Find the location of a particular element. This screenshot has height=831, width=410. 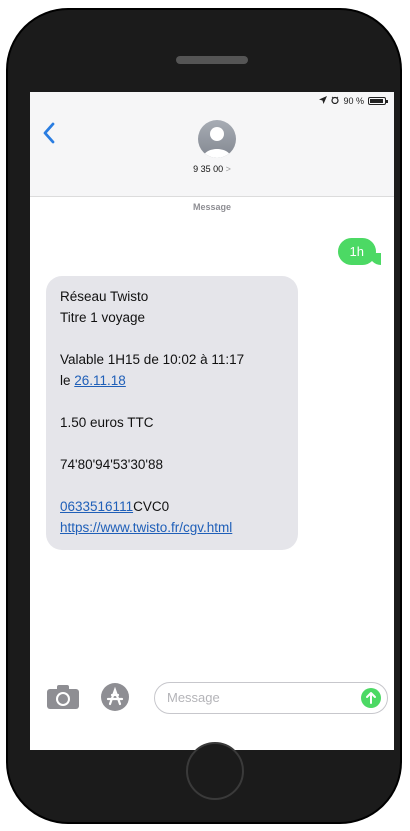

message-input: Message is located at coordinates (271, 698).